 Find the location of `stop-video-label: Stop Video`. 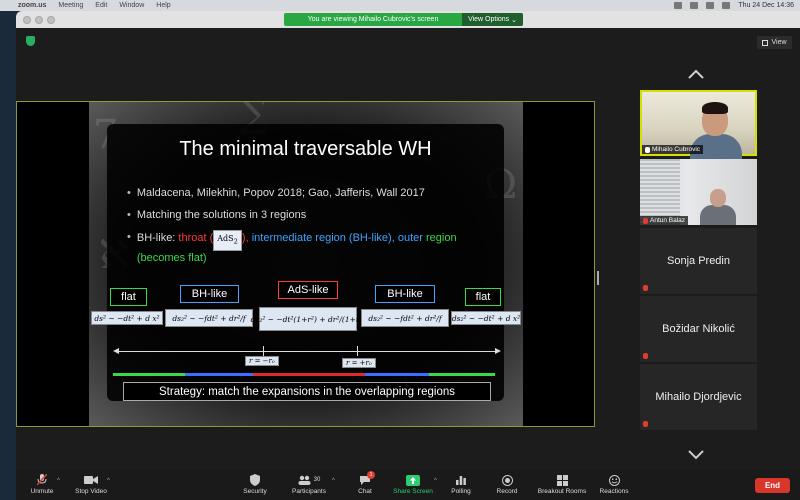

stop-video-label: Stop Video is located at coordinates (91, 491).